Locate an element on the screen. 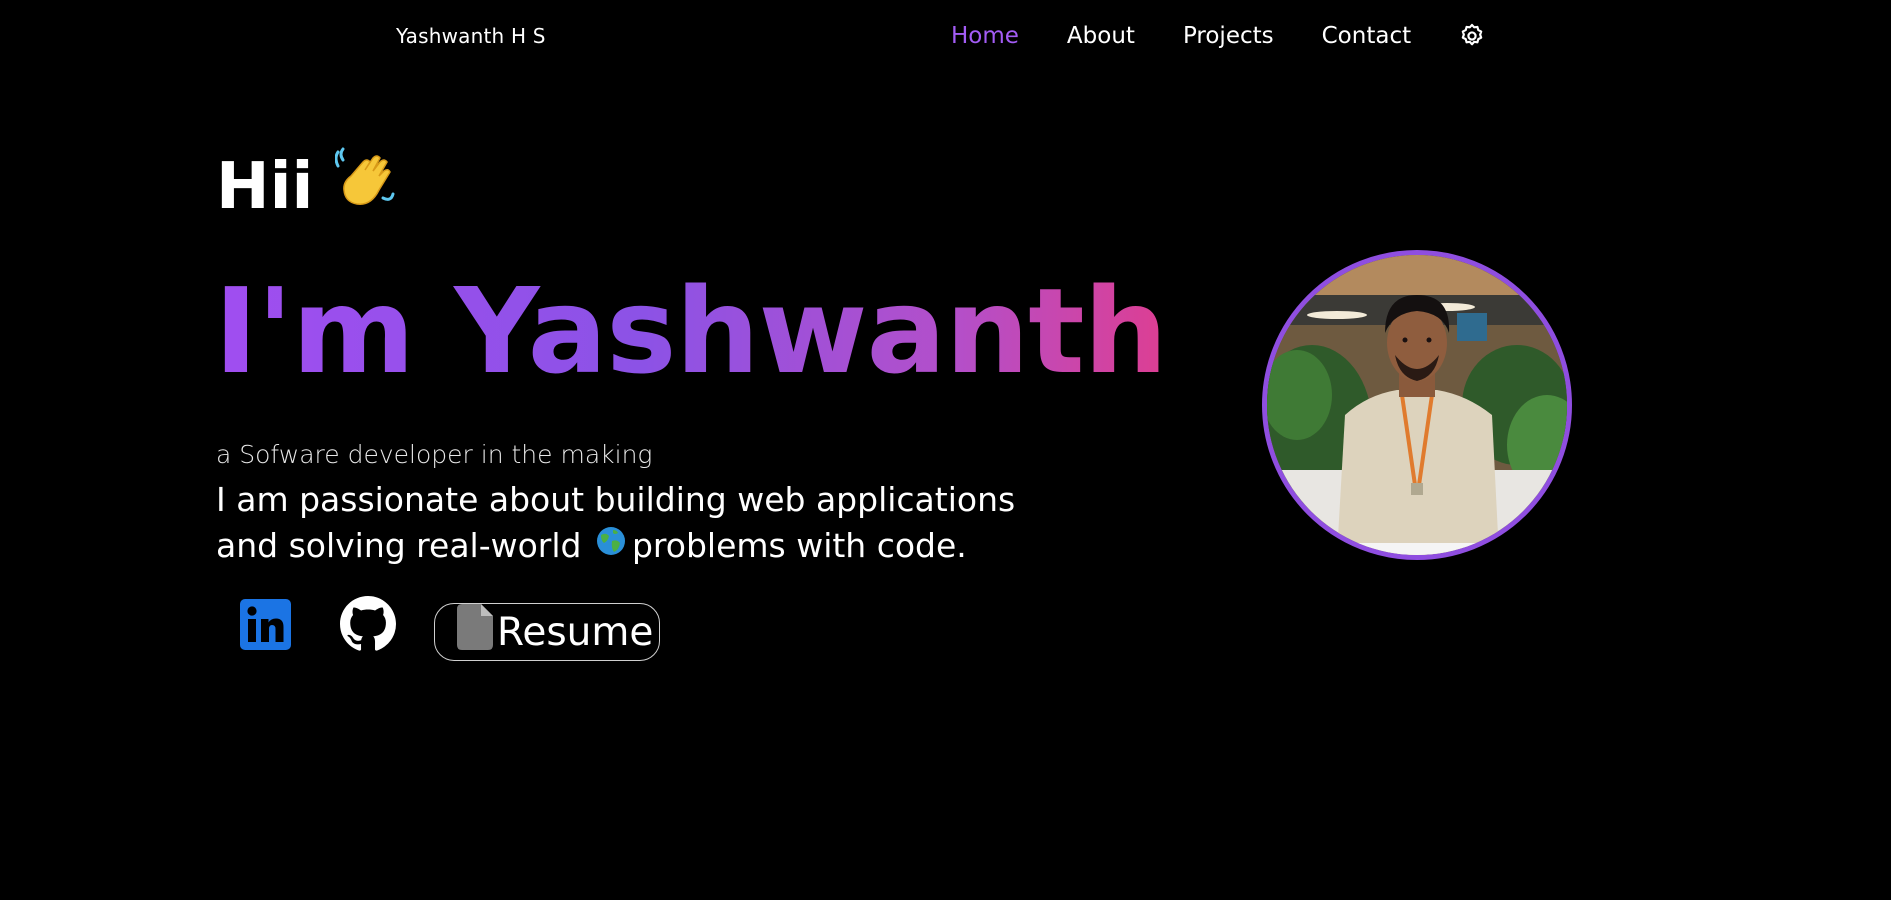 The width and height of the screenshot is (1891, 900). nav-home: Home is located at coordinates (985, 36).